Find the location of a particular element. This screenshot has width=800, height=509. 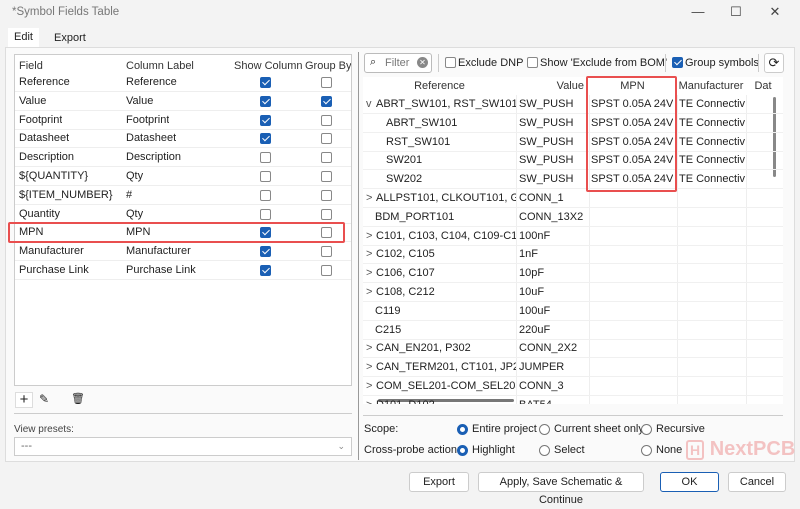

delete-field-button: 🗑 is located at coordinates (78, 398).